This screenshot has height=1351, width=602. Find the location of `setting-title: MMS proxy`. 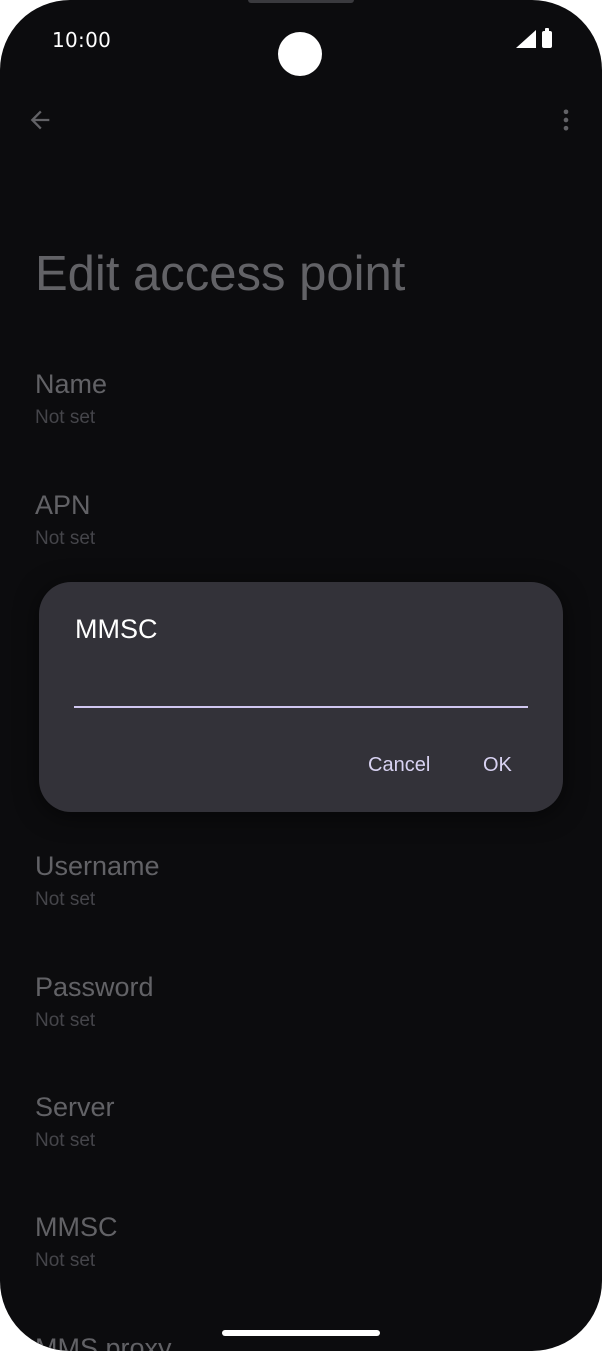

setting-title: MMS proxy is located at coordinates (103, 1342).